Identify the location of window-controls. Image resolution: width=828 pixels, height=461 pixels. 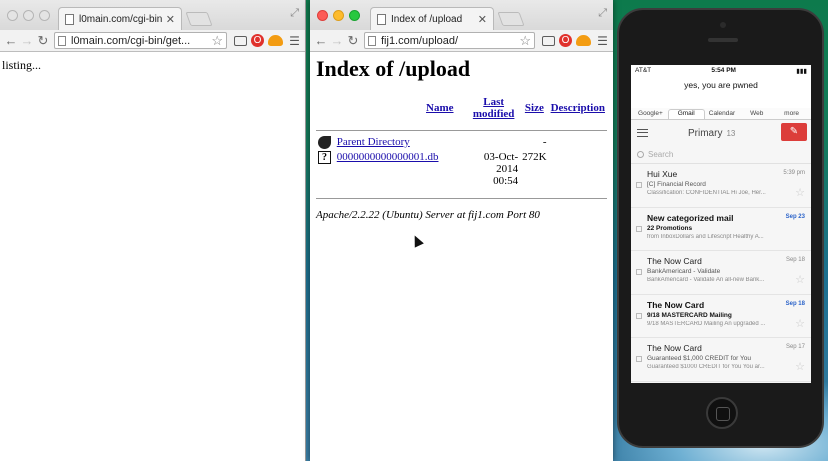
(338, 15).